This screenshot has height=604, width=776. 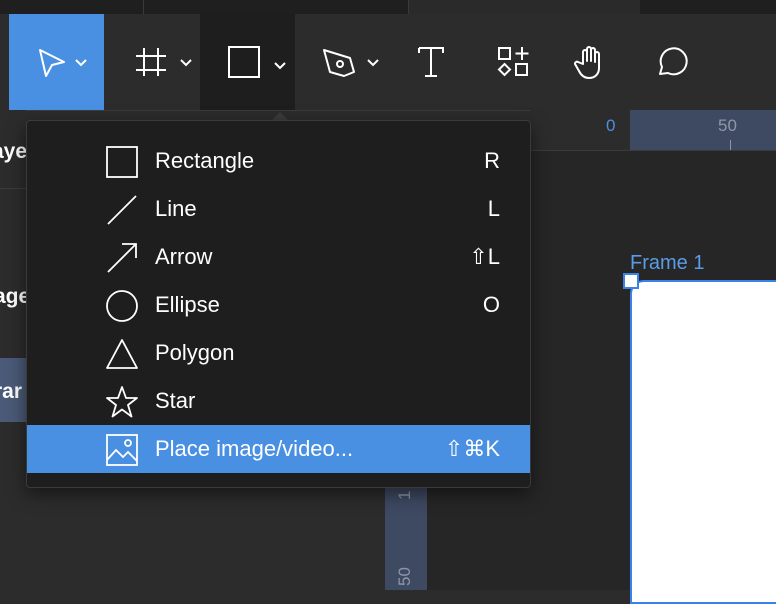 What do you see at coordinates (278, 401) in the screenshot?
I see `menu-item-star: Star` at bounding box center [278, 401].